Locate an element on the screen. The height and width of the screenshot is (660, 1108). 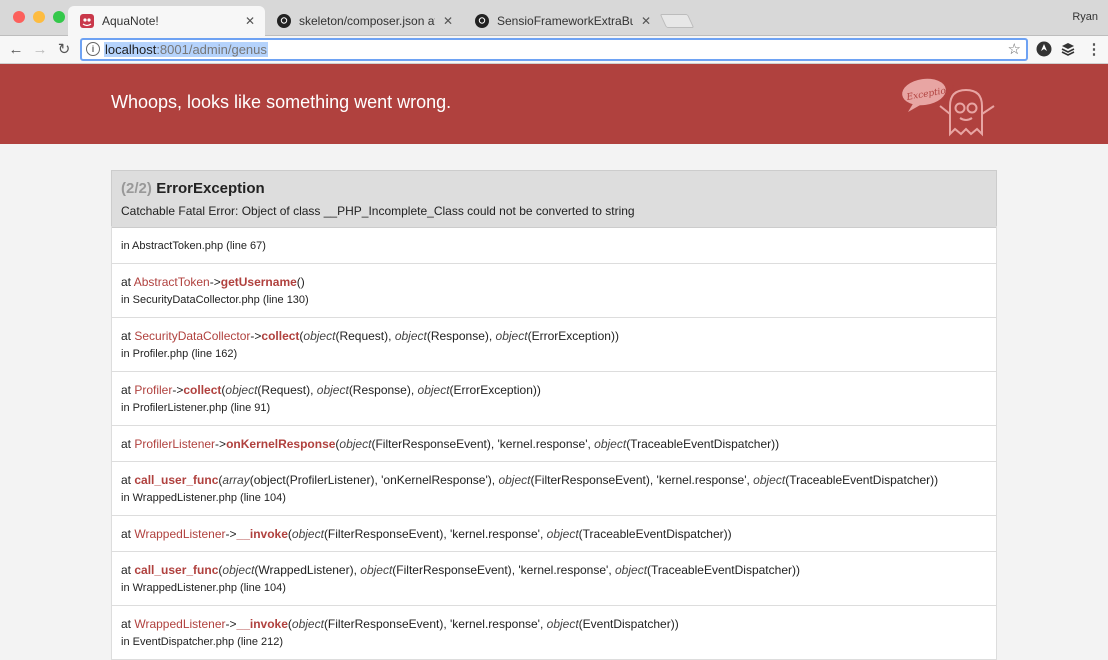
trace-class: SecurityDataCollector is located at coordinates (192, 336).